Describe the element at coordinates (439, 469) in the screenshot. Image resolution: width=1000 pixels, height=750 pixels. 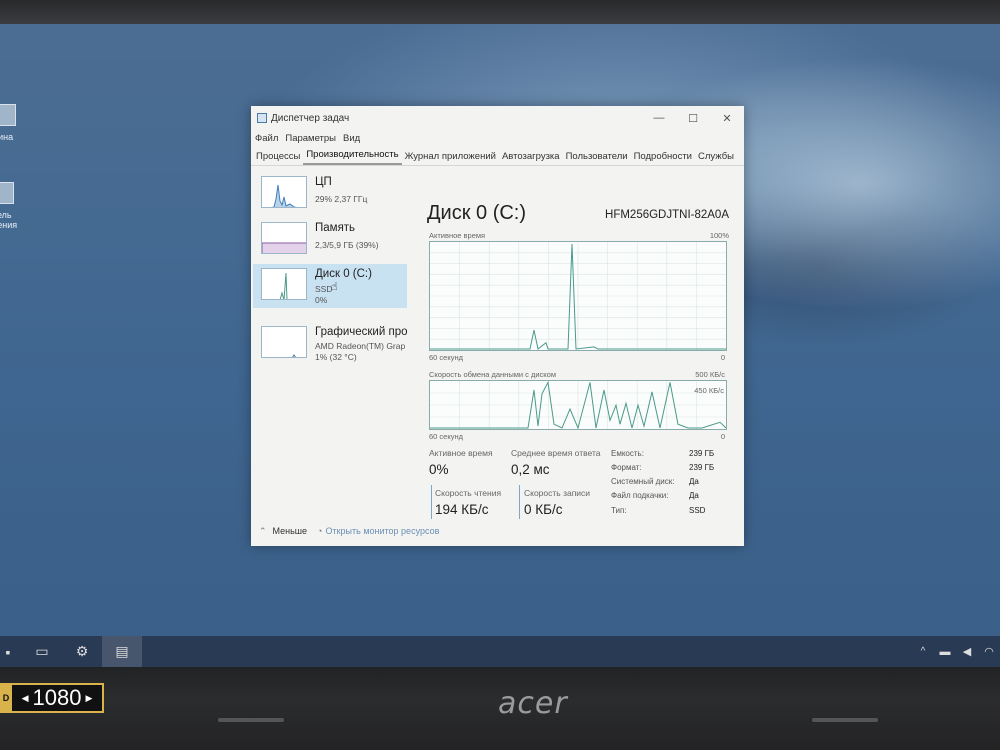
I see `active-time-value: 0%` at that location.